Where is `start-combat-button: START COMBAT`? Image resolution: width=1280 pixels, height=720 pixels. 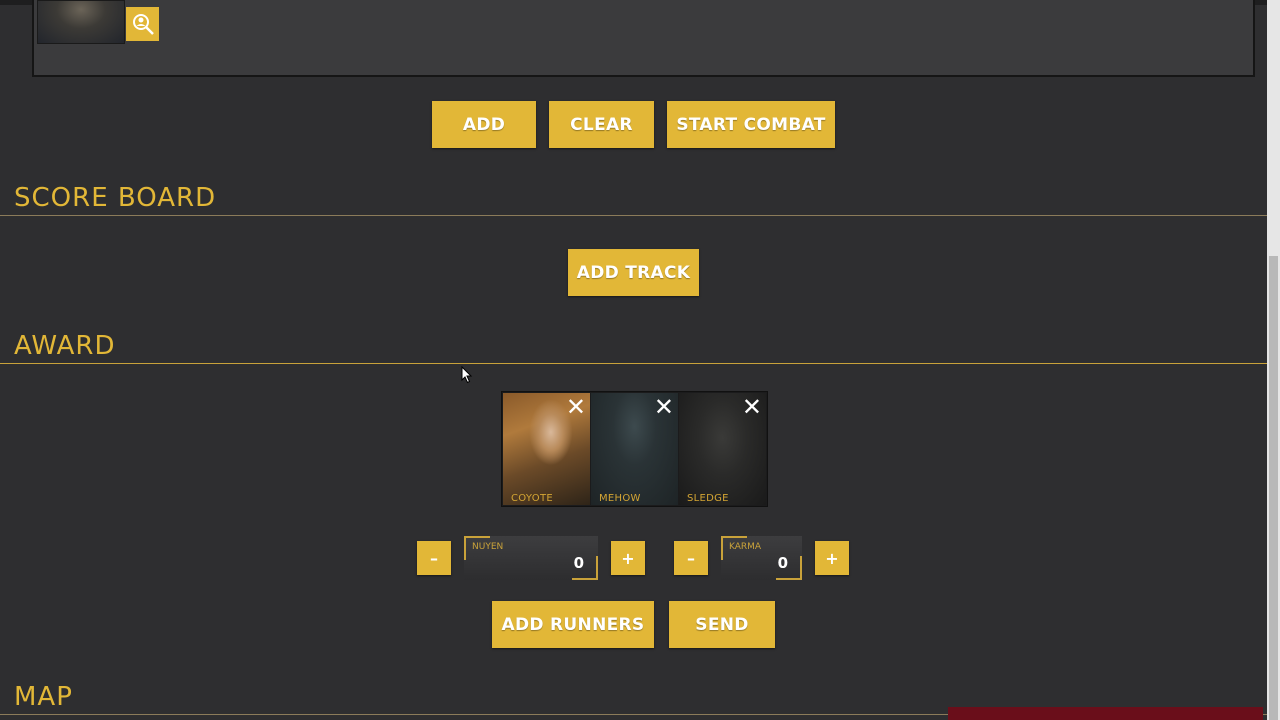 start-combat-button: START COMBAT is located at coordinates (751, 124).